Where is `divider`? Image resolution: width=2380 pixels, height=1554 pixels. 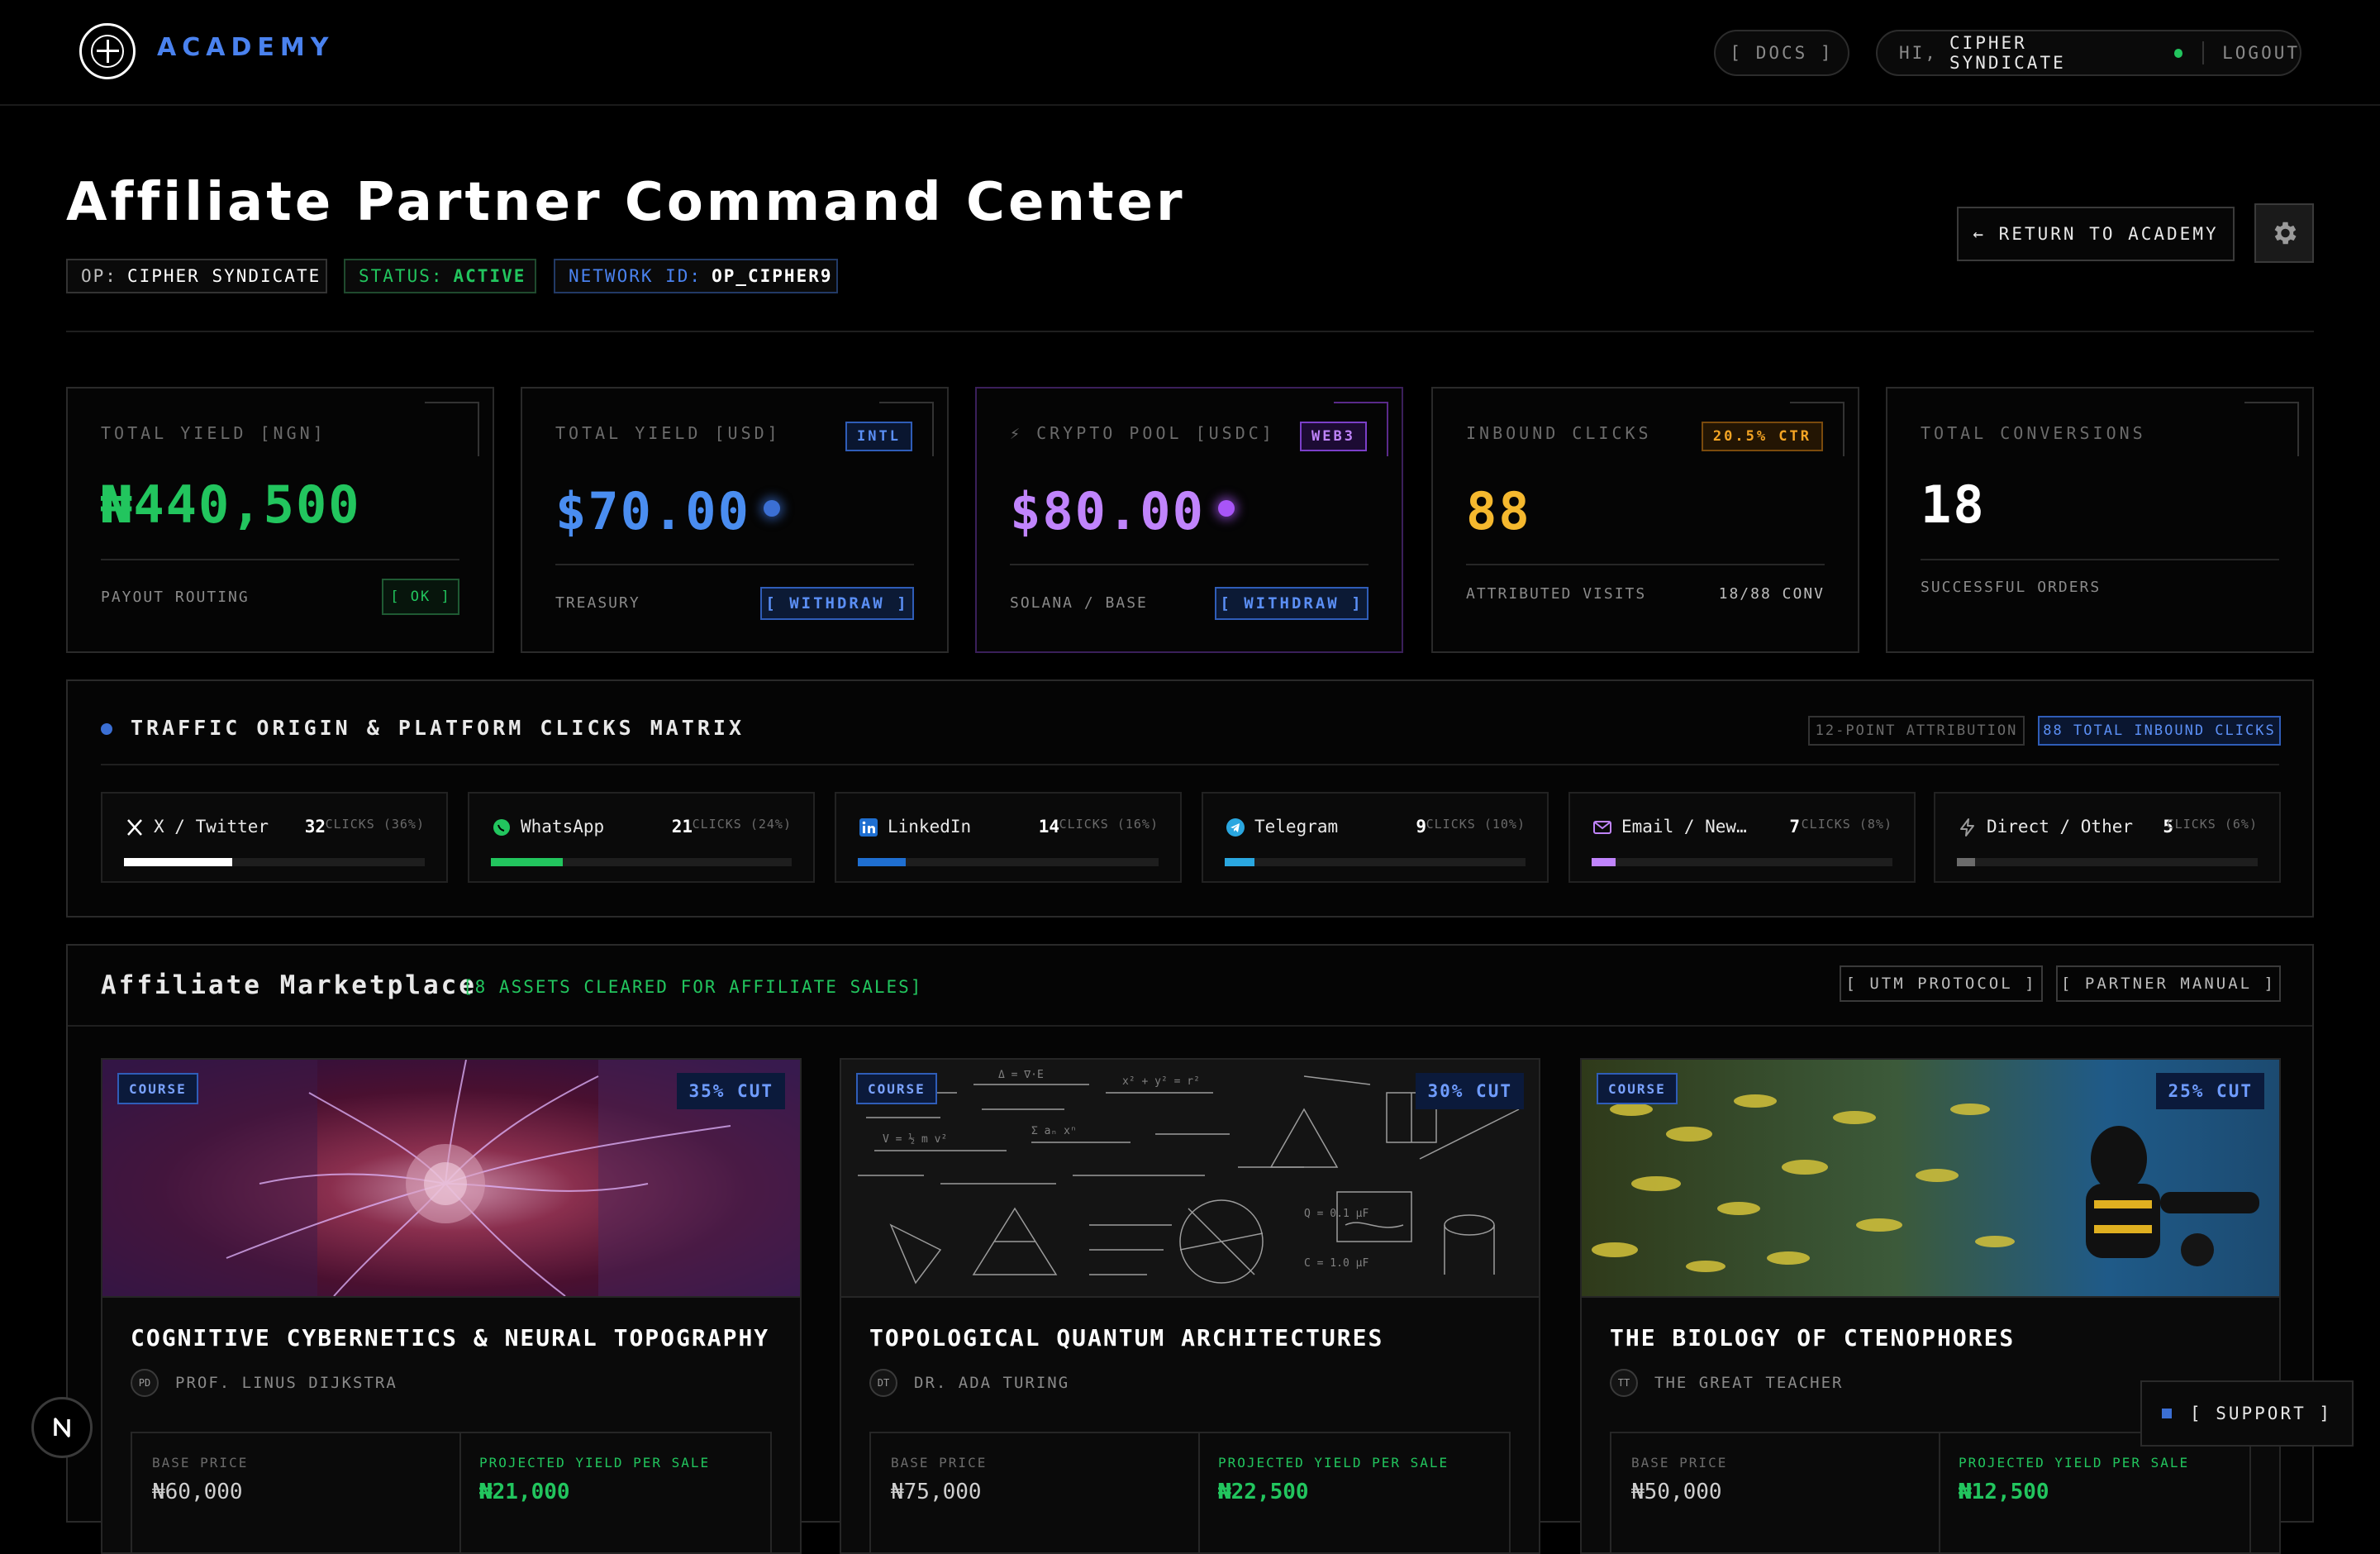 divider is located at coordinates (2203, 52).